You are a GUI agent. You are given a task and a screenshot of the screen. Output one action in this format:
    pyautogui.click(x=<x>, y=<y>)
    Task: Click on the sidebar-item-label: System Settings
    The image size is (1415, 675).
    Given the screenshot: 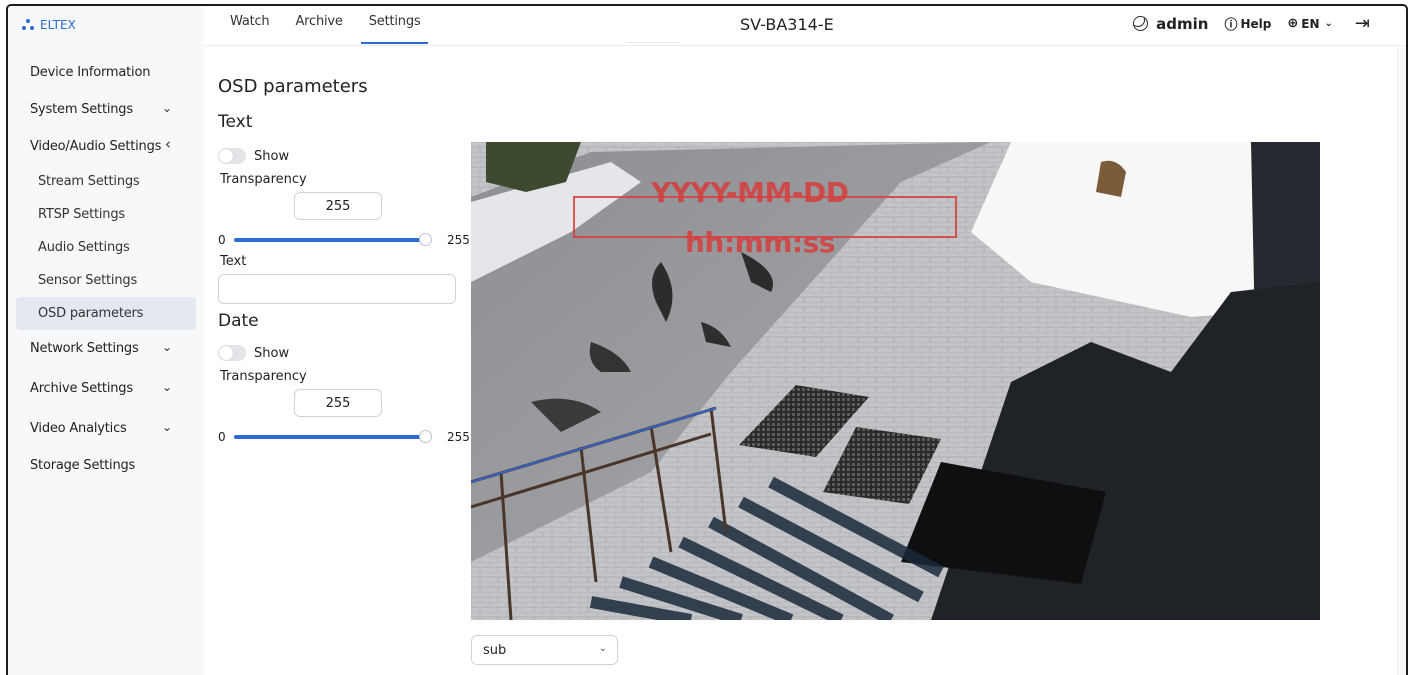 What is the action you would take?
    pyautogui.click(x=81, y=109)
    